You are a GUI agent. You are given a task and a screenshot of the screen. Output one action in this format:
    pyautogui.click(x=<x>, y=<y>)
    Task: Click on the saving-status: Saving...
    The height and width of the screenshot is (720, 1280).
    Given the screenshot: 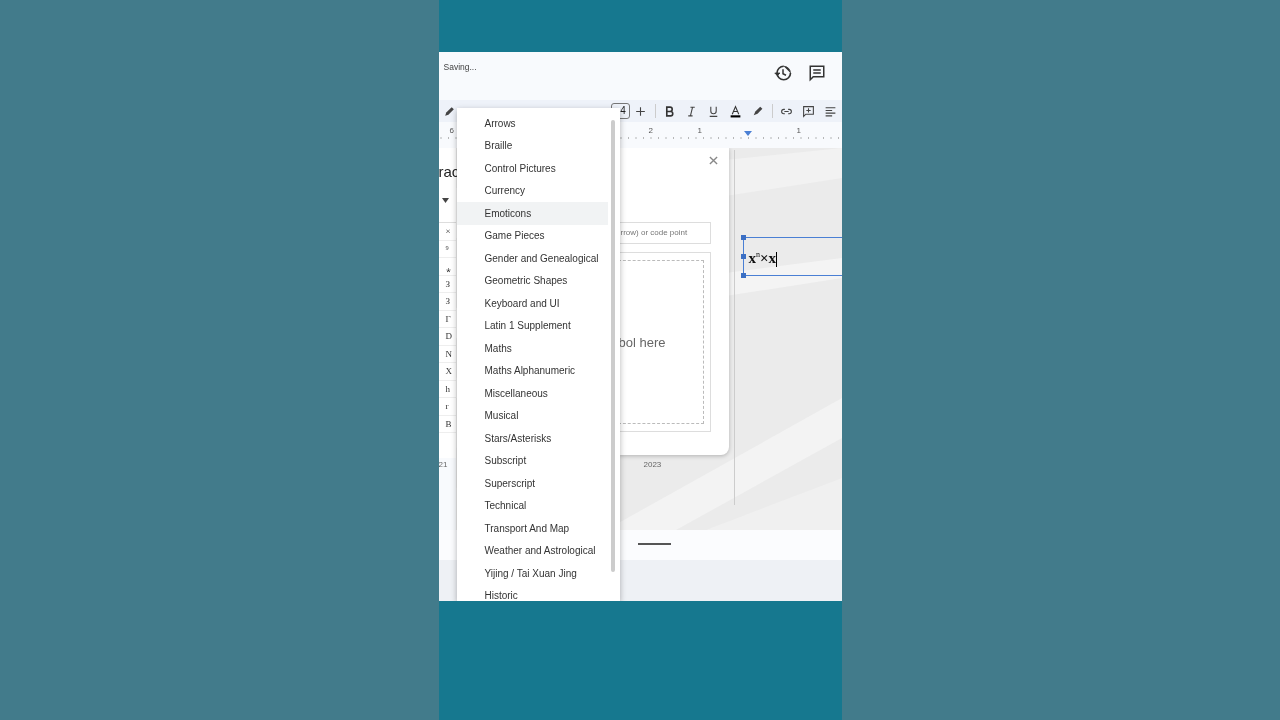 What is the action you would take?
    pyautogui.click(x=460, y=67)
    